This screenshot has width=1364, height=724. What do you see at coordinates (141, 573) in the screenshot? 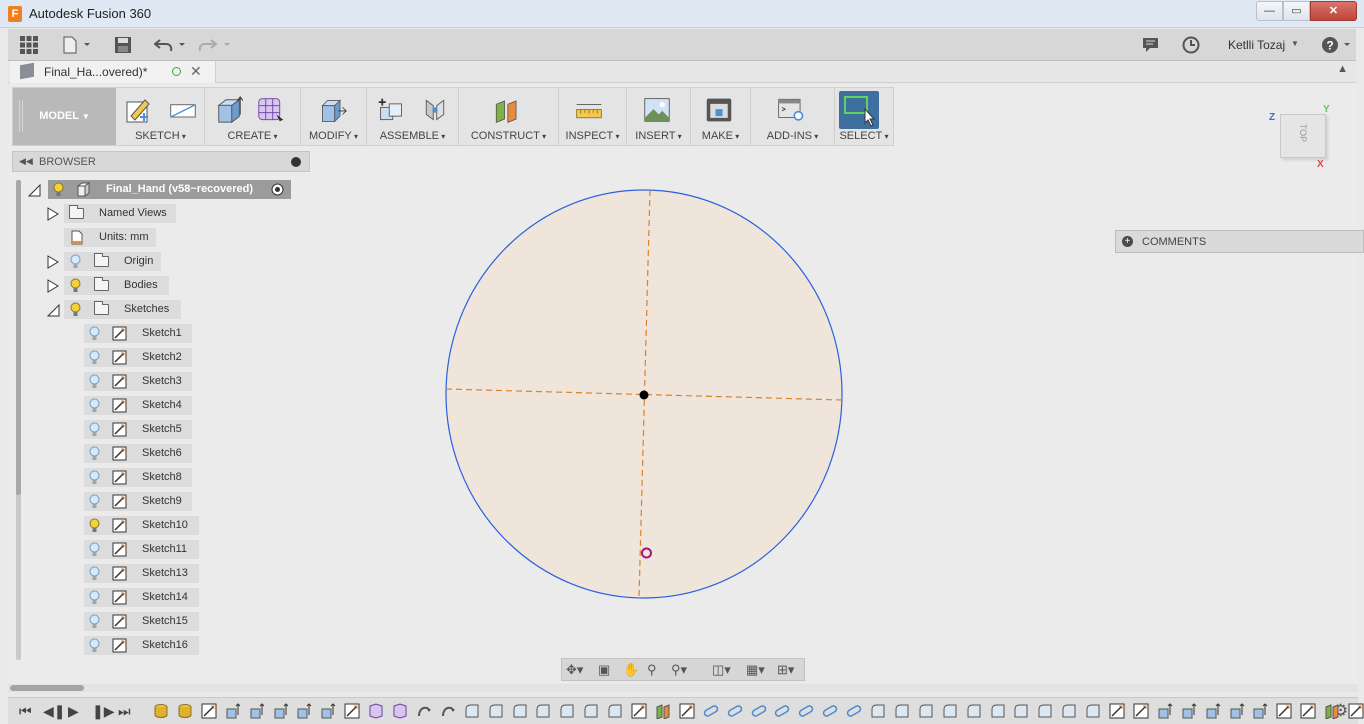
I see `browser-item-sketch13: Sketch13` at bounding box center [141, 573].